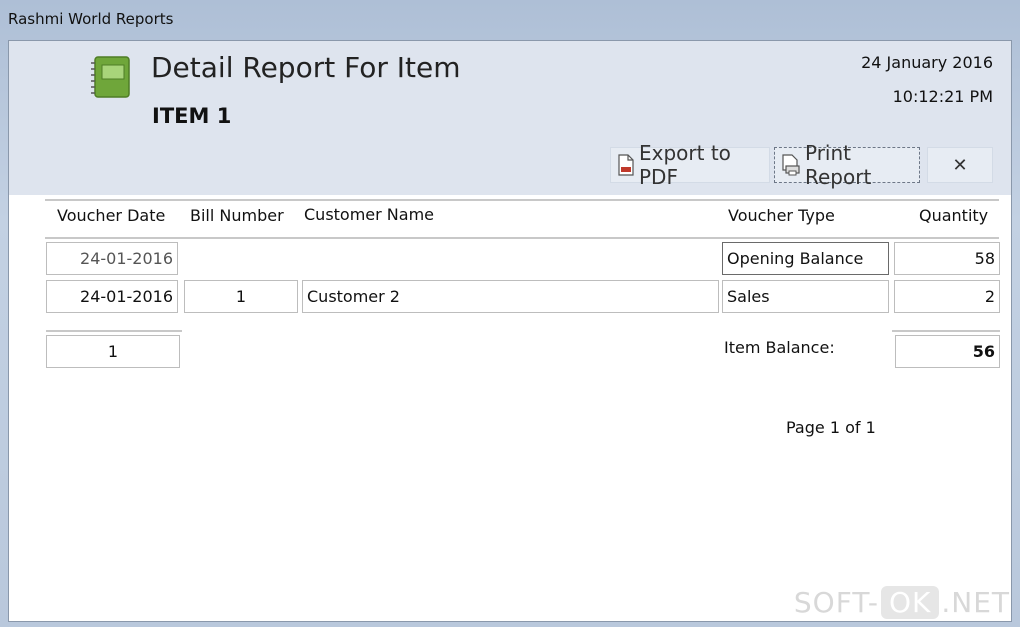 This screenshot has height=627, width=1020. I want to click on watermark: SOFT- OK .NET, so click(902, 602).